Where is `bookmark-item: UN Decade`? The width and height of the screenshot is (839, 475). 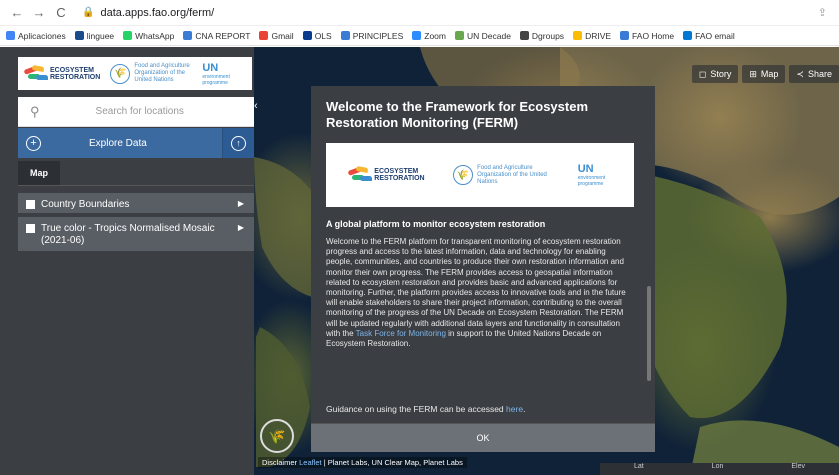
bookmark-item: UN Decade is located at coordinates (482, 36).